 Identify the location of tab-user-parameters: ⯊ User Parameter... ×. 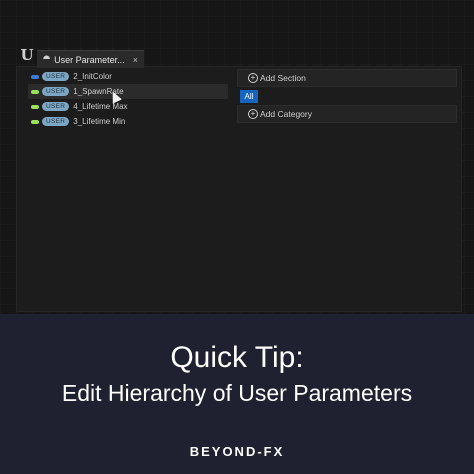
(90, 59).